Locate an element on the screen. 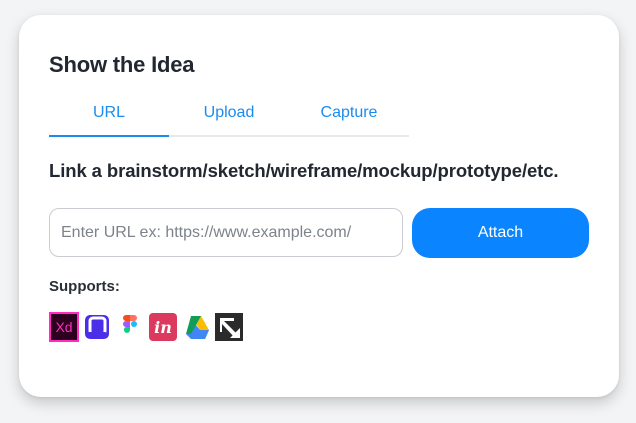 This screenshot has width=636, height=423. invision-icon-text: in is located at coordinates (163, 327).